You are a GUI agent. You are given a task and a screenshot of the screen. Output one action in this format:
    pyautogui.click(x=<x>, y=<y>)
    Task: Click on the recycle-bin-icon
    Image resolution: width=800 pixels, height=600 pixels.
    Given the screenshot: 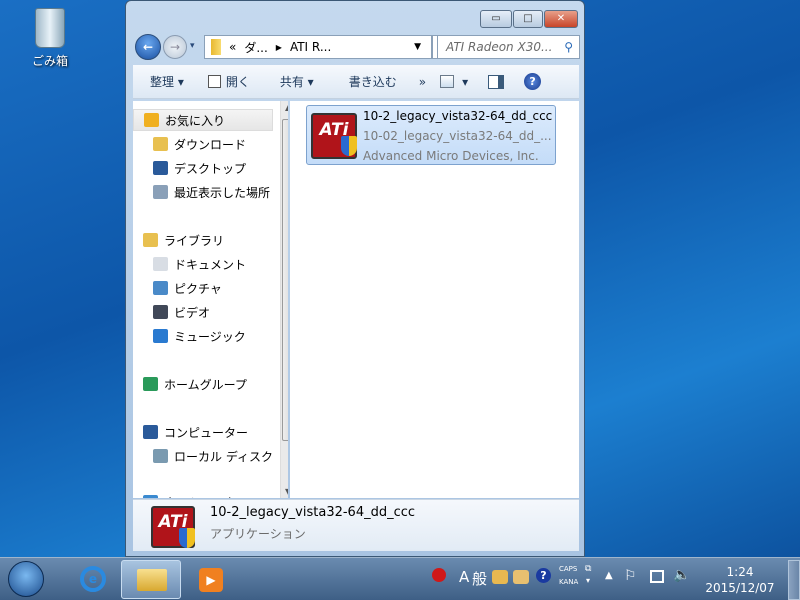 What is the action you would take?
    pyautogui.click(x=50, y=28)
    